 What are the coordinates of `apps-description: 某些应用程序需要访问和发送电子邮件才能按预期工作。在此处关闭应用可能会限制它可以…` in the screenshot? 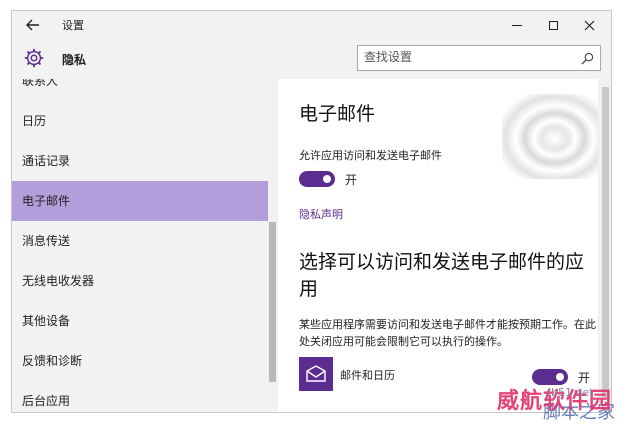 It's located at (447, 333).